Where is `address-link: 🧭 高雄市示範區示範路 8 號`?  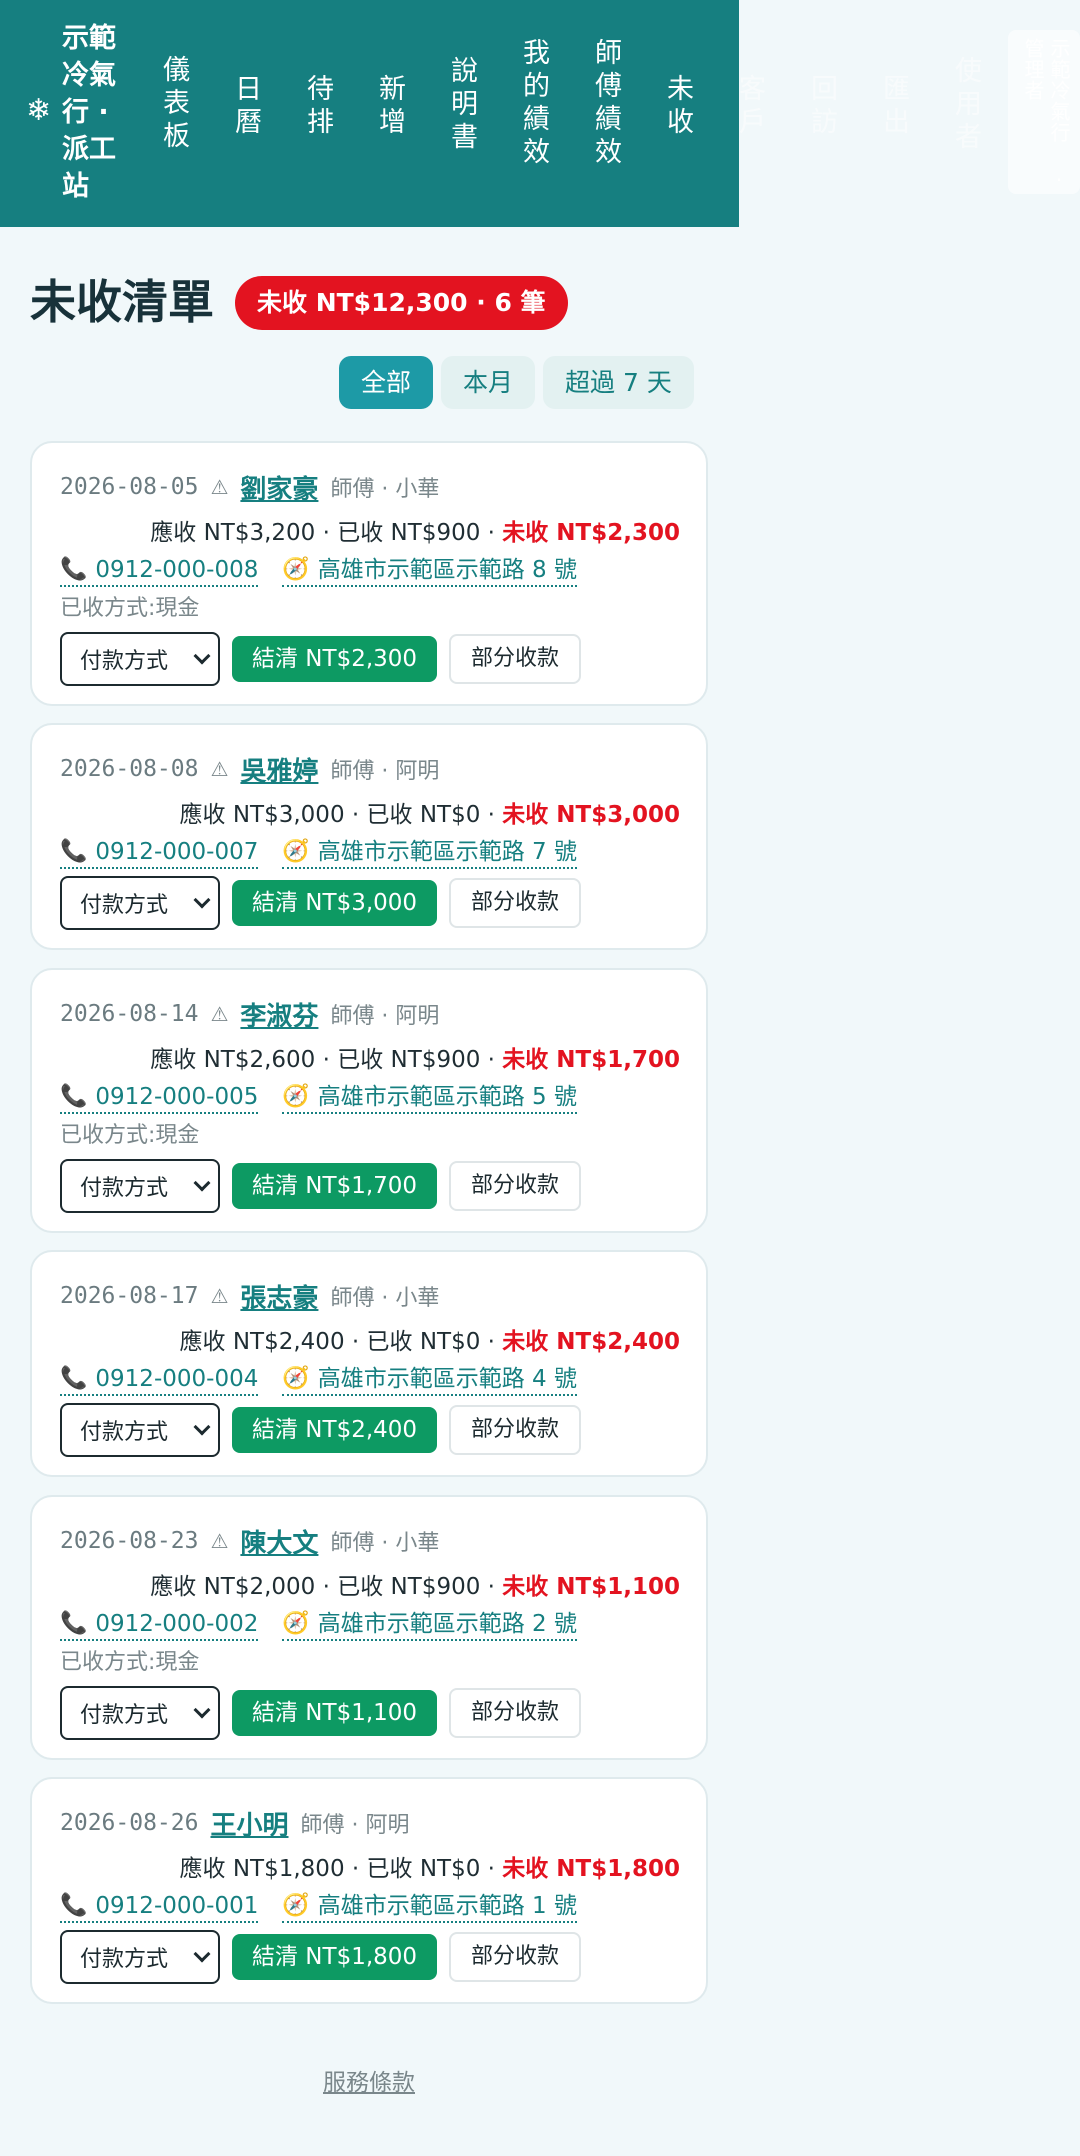
address-link: 🧭 高雄市示範區示範路 8 號 is located at coordinates (430, 571).